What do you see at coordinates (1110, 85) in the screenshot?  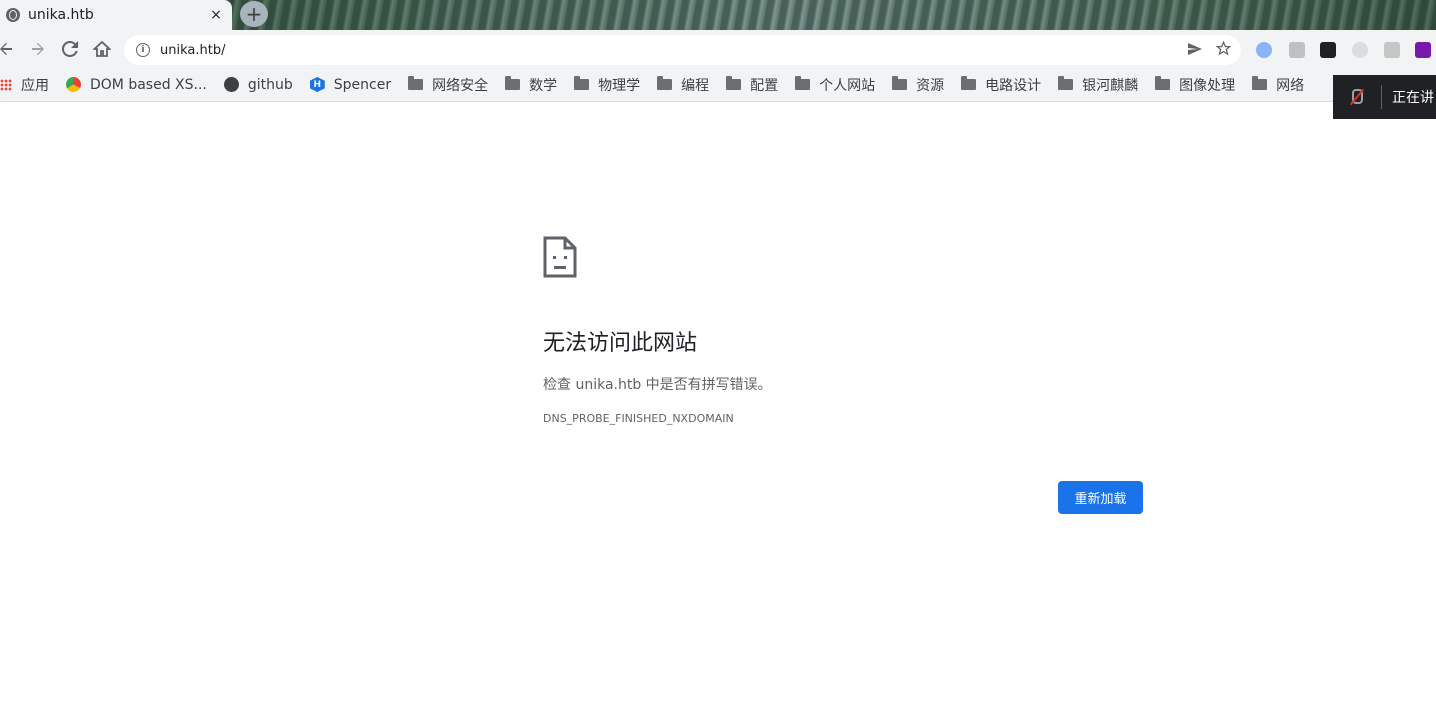 I see `bookmark-label: 银河麒麟` at bounding box center [1110, 85].